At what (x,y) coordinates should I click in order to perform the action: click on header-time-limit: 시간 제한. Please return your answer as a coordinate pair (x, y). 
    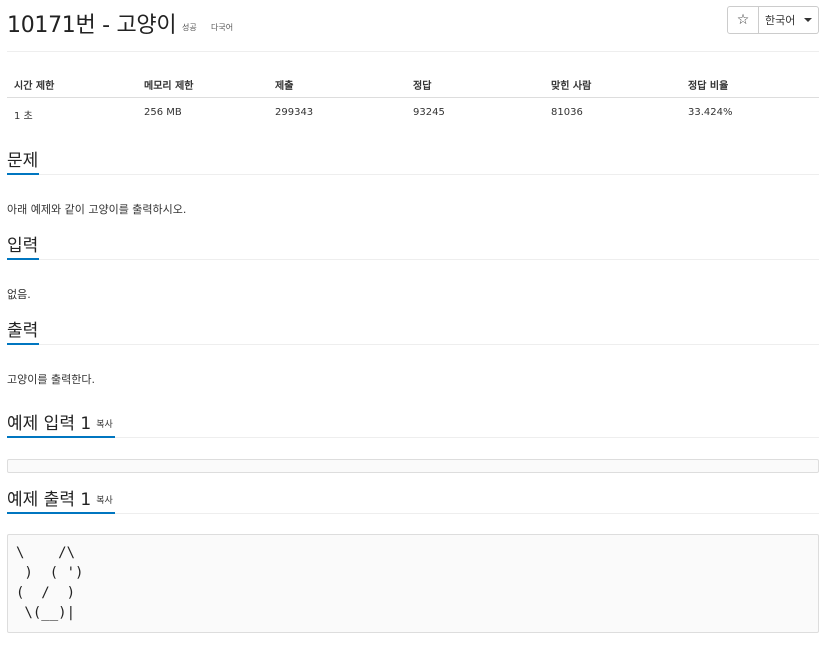
    Looking at the image, I should click on (34, 86).